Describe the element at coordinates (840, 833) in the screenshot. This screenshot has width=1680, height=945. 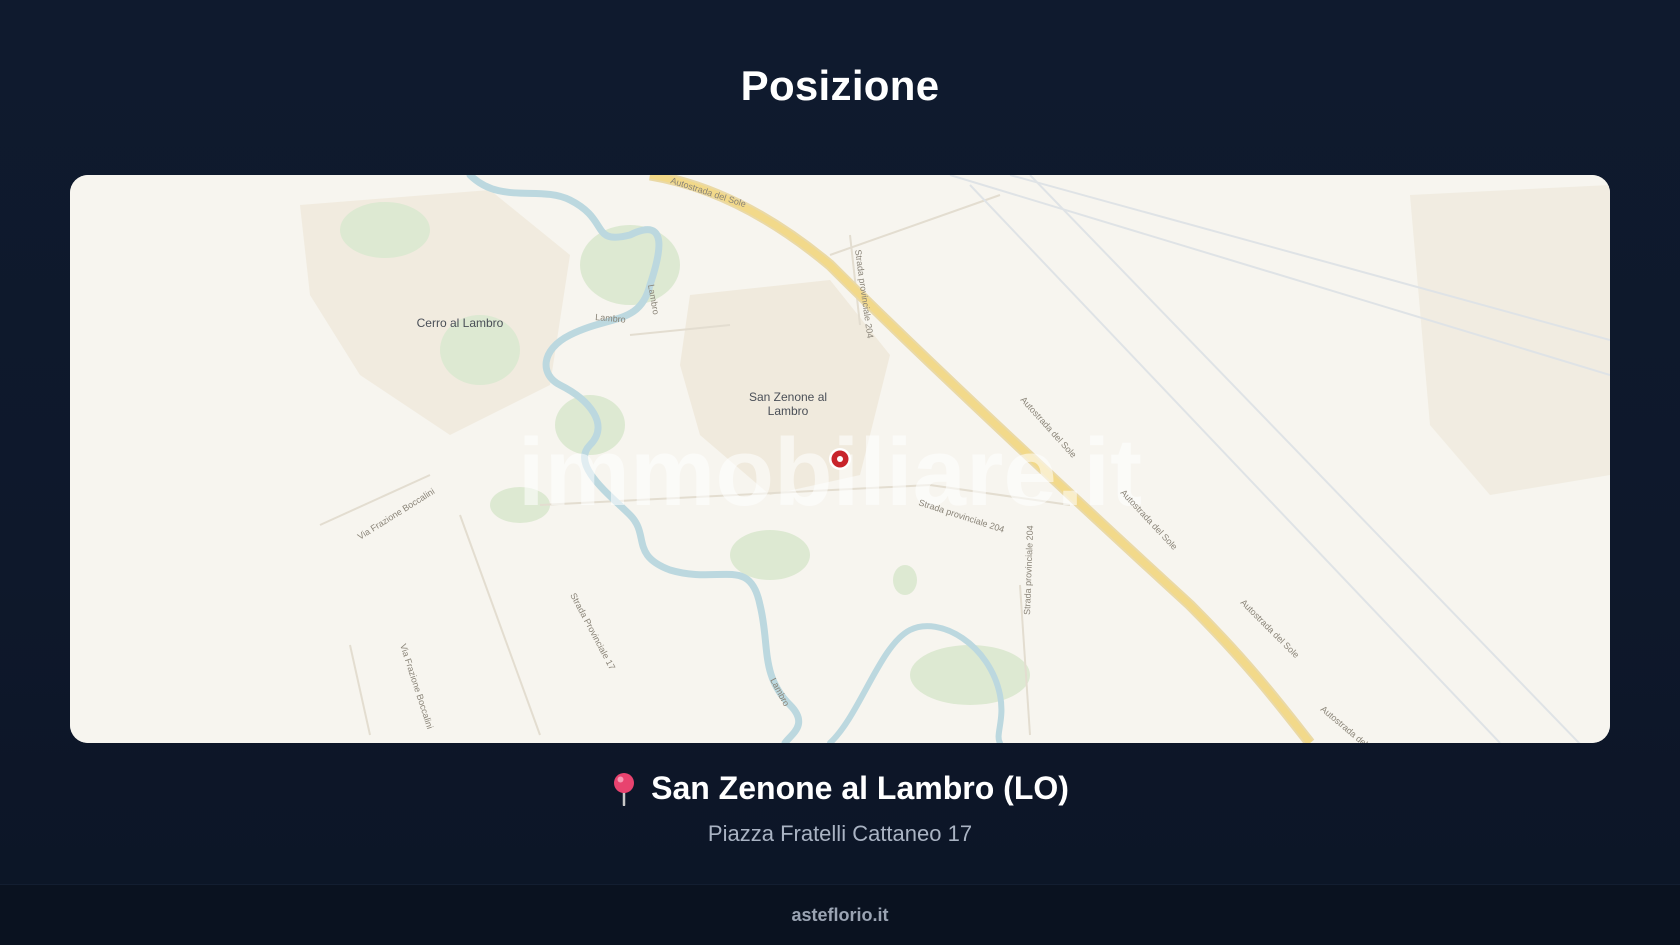
I see `location-address: Piazza Fratelli Cattaneo 17` at that location.